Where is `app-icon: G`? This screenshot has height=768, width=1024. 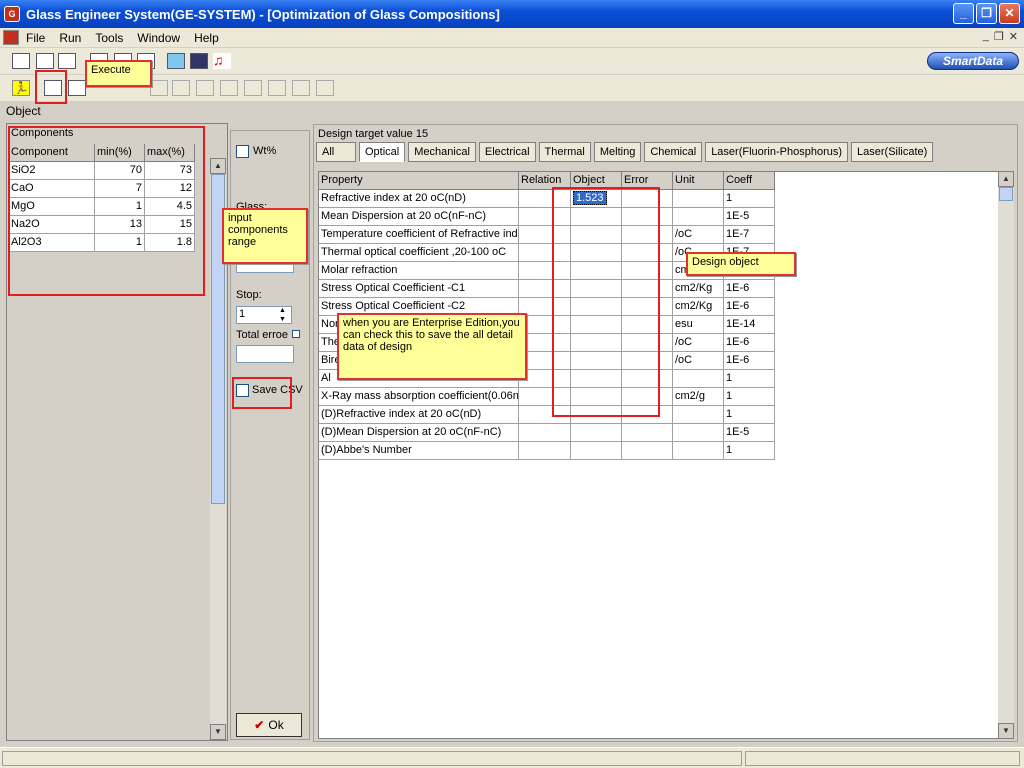
app-icon: G is located at coordinates (12, 14).